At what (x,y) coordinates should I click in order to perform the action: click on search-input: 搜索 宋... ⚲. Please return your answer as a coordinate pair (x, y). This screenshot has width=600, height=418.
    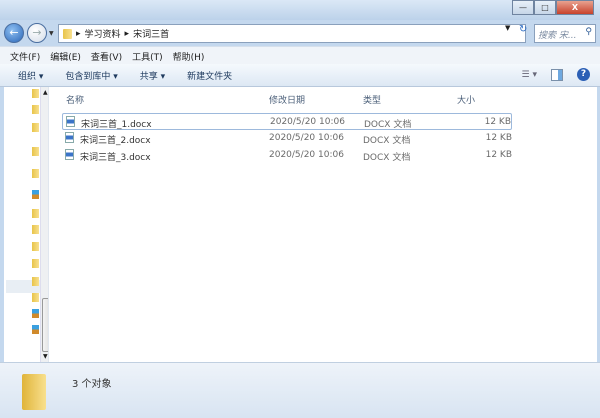
    Looking at the image, I should click on (565, 33).